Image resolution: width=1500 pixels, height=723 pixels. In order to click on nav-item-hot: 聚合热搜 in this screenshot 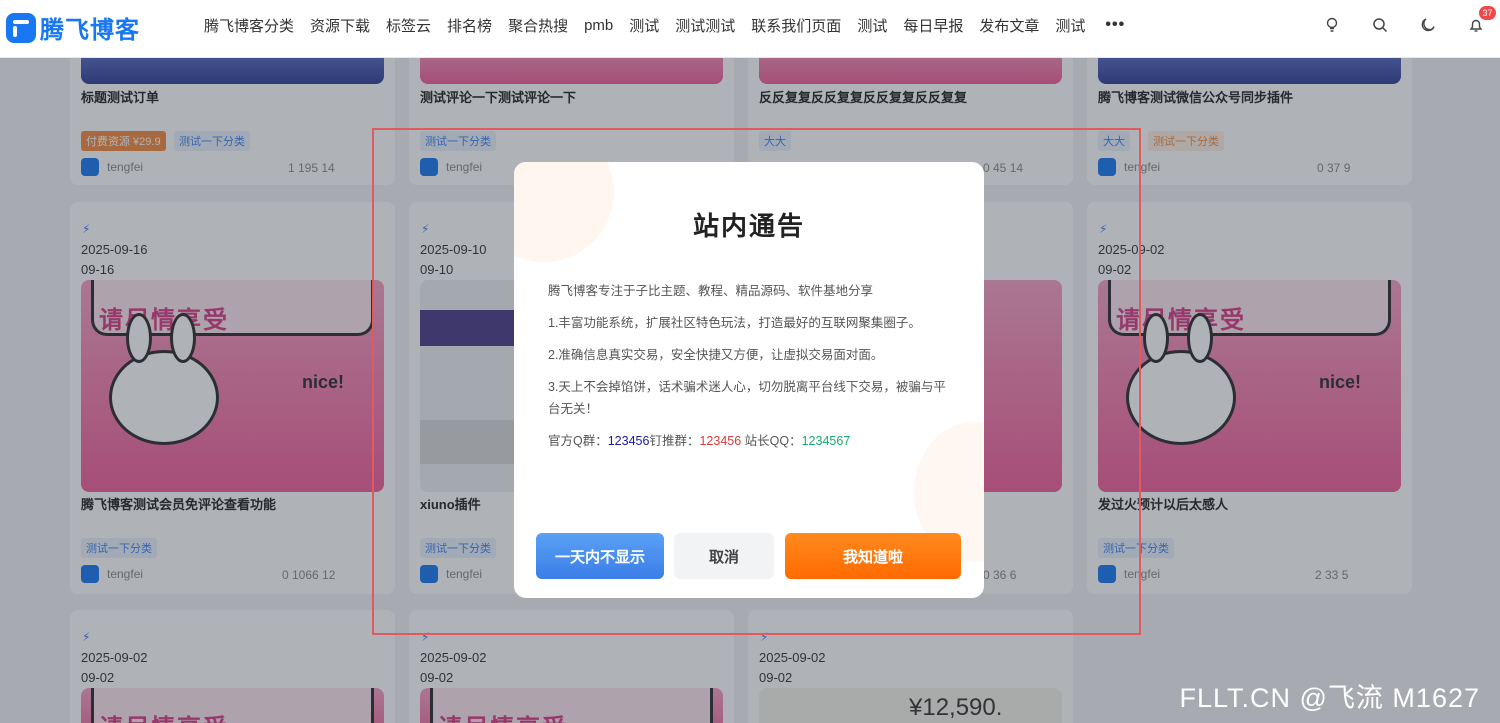, I will do `click(538, 25)`.